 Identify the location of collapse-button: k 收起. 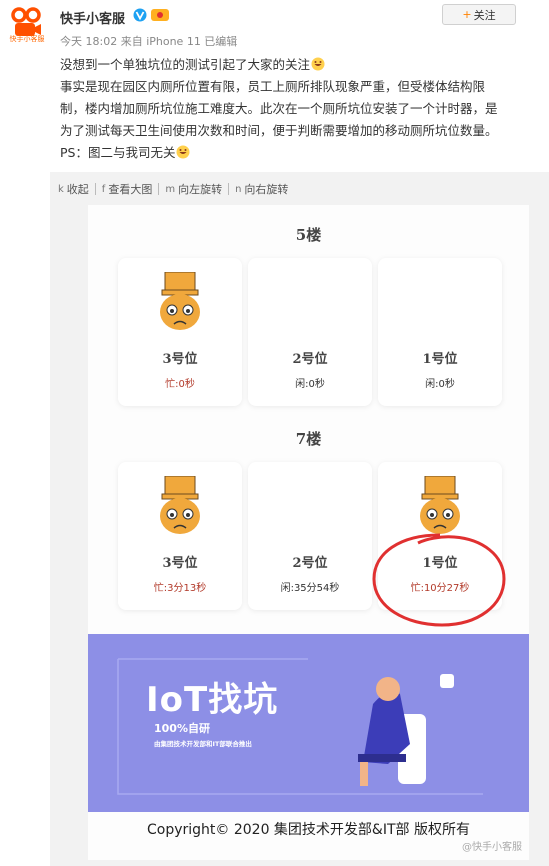
(73, 189).